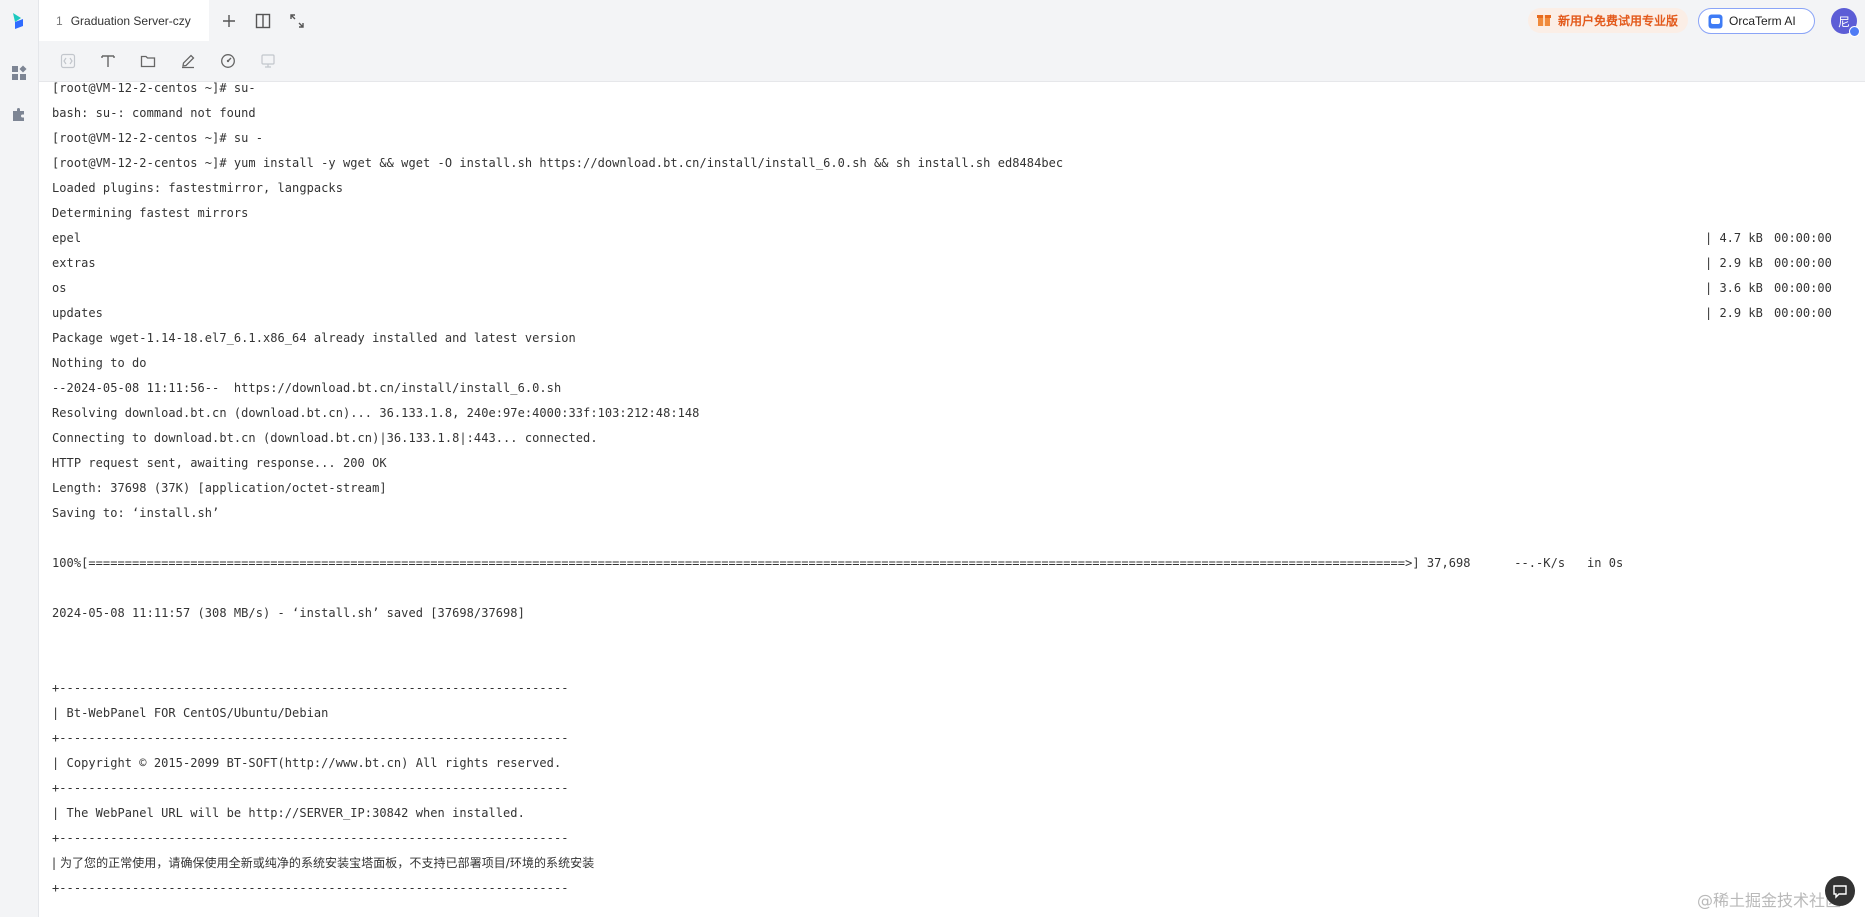  I want to click on terminal-line: epel, so click(67, 238).